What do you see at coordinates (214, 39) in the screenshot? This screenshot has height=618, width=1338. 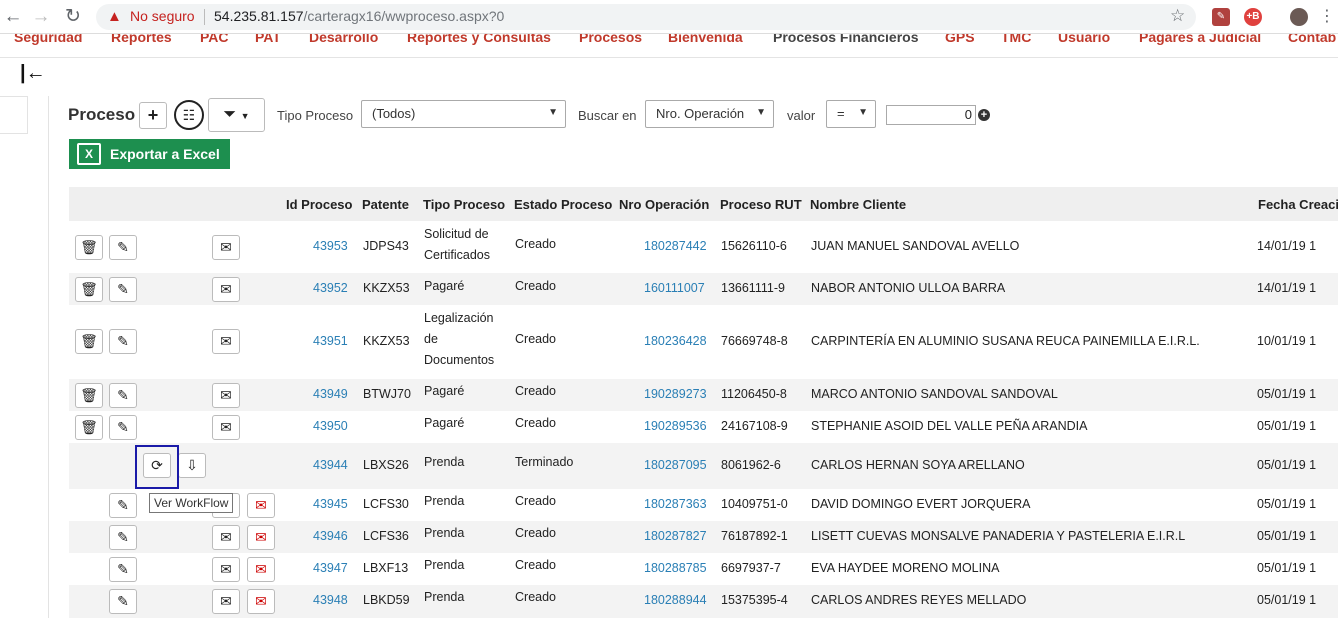 I see `menu-item: PAC` at bounding box center [214, 39].